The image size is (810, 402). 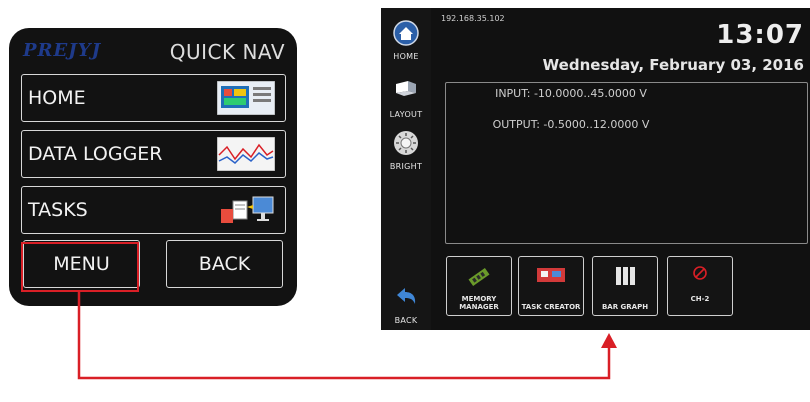 What do you see at coordinates (347, 335) in the screenshot?
I see `connector-arrow` at bounding box center [347, 335].